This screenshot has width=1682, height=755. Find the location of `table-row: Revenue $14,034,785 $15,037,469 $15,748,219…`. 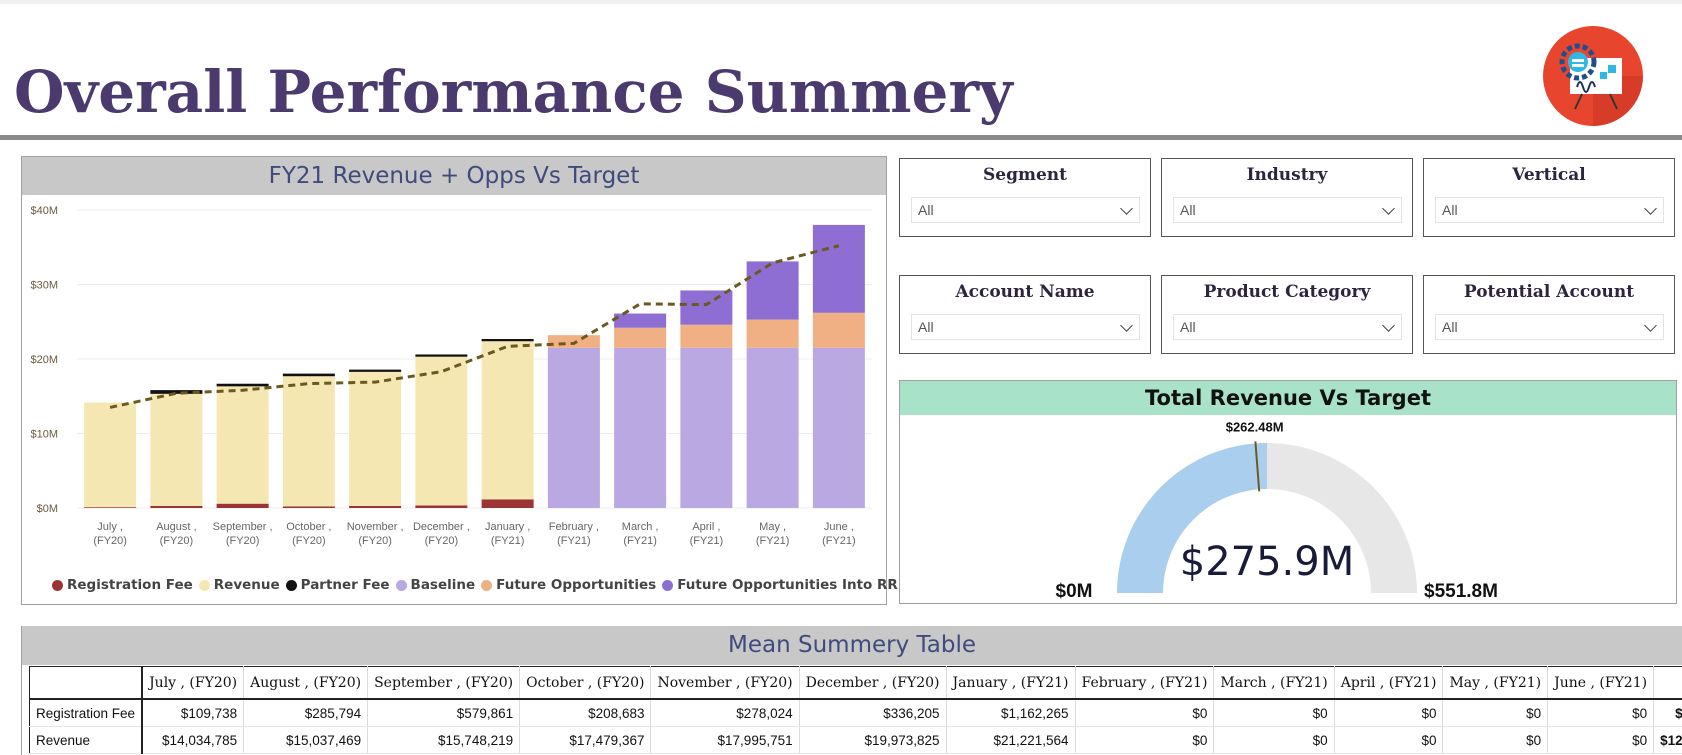

table-row: Revenue $14,034,785 $15,037,469 $15,748,219… is located at coordinates (855, 740).